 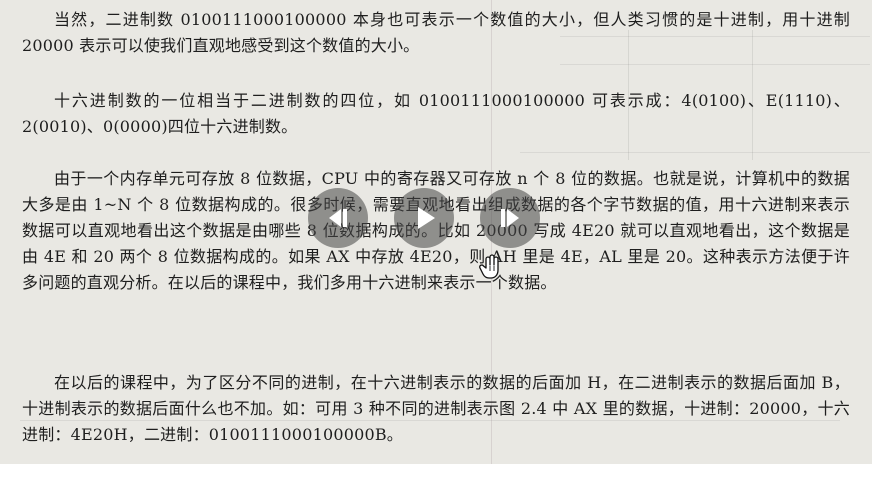 I want to click on skip-forward-button, so click(x=510, y=218).